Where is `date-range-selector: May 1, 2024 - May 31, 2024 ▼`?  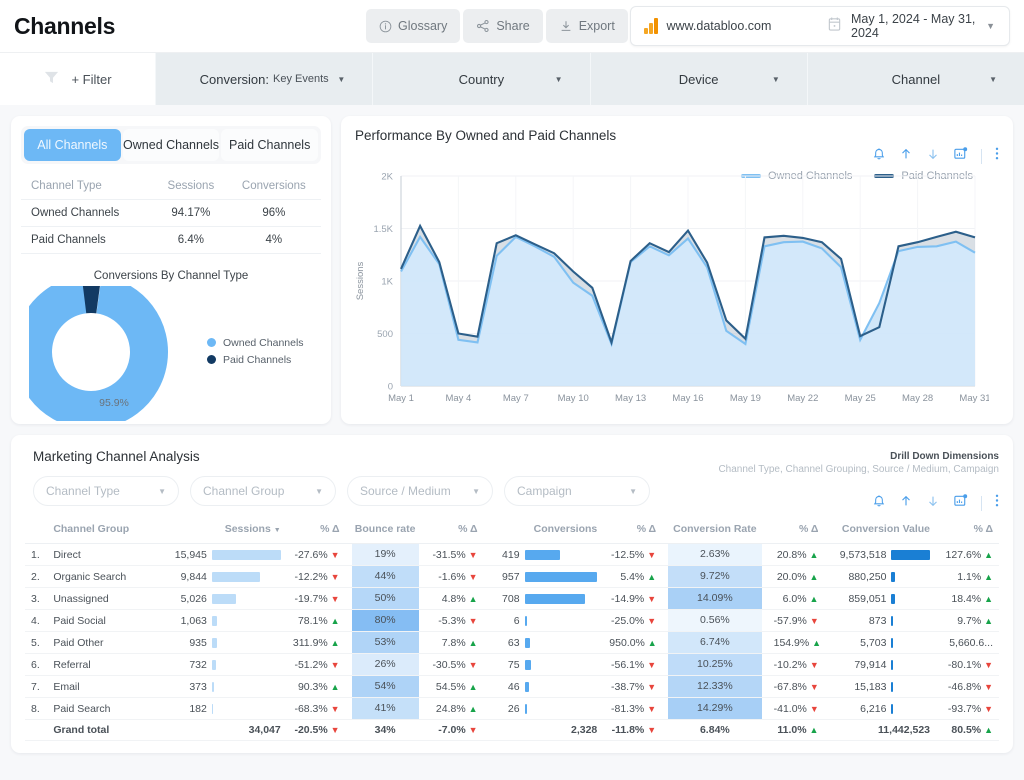
date-range-selector: May 1, 2024 - May 31, 2024 ▼ is located at coordinates (918, 26).